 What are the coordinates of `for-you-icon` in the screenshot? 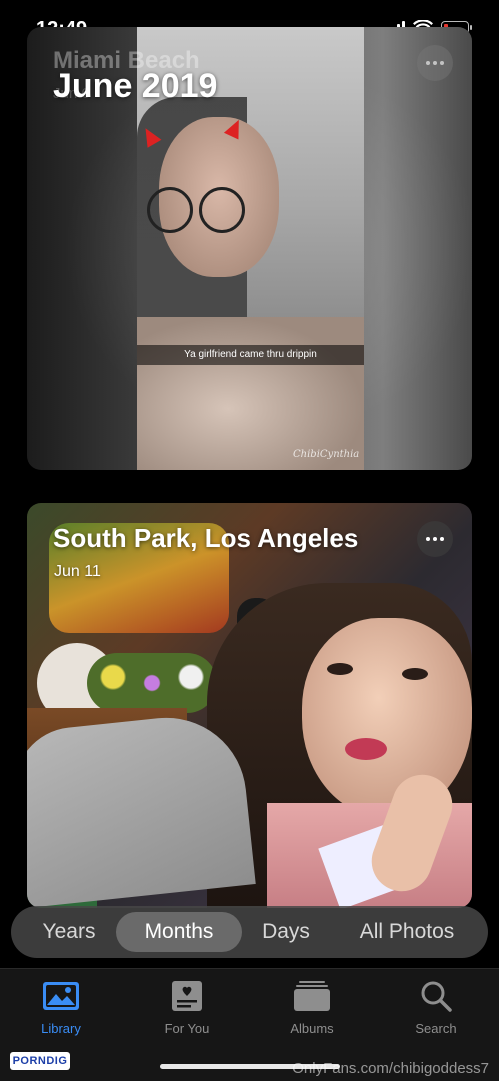 It's located at (187, 996).